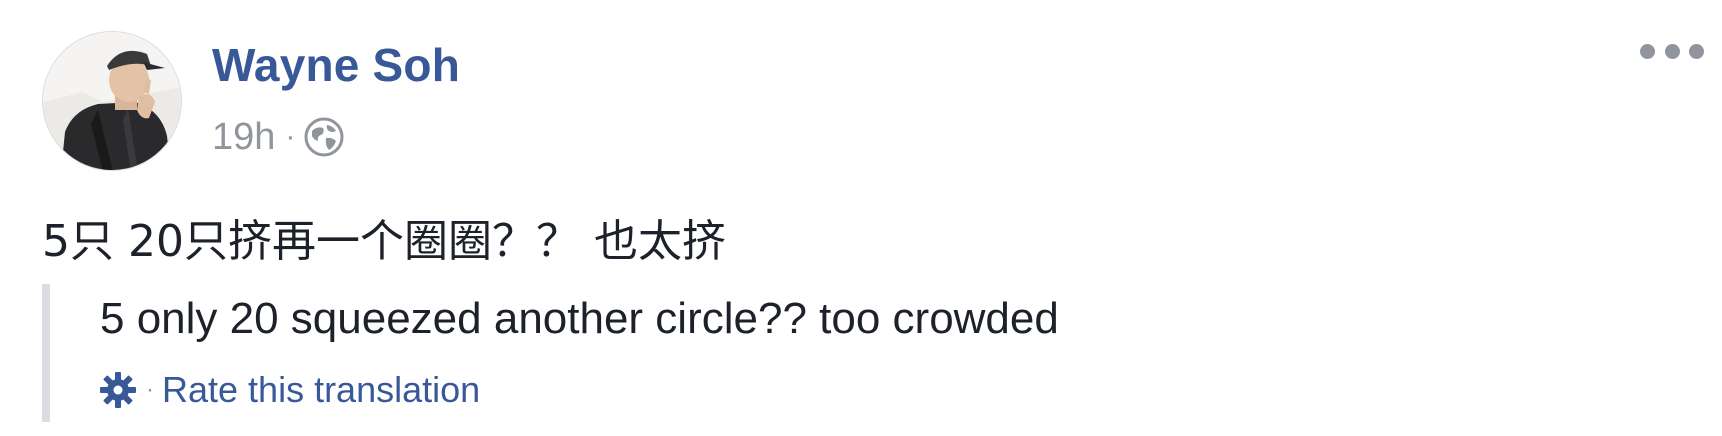 This screenshot has width=1722, height=436. I want to click on post-meta: 19h ·, so click(278, 137).